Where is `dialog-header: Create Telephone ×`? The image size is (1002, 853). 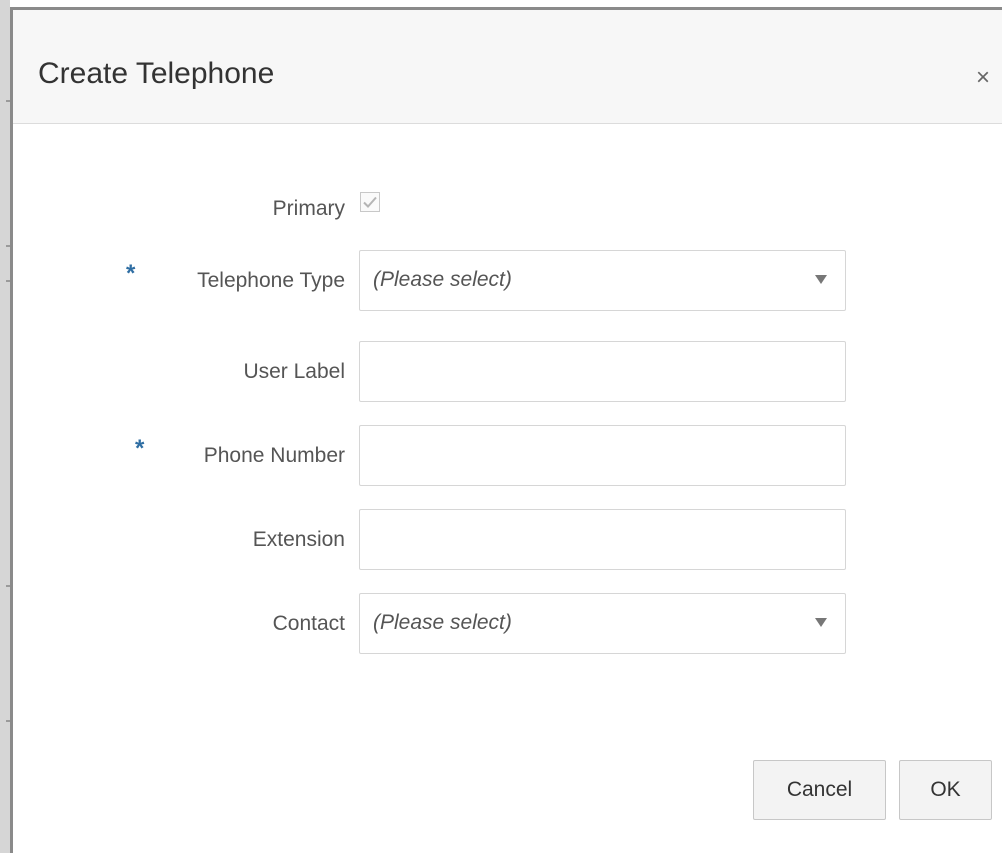 dialog-header: Create Telephone × is located at coordinates (507, 67).